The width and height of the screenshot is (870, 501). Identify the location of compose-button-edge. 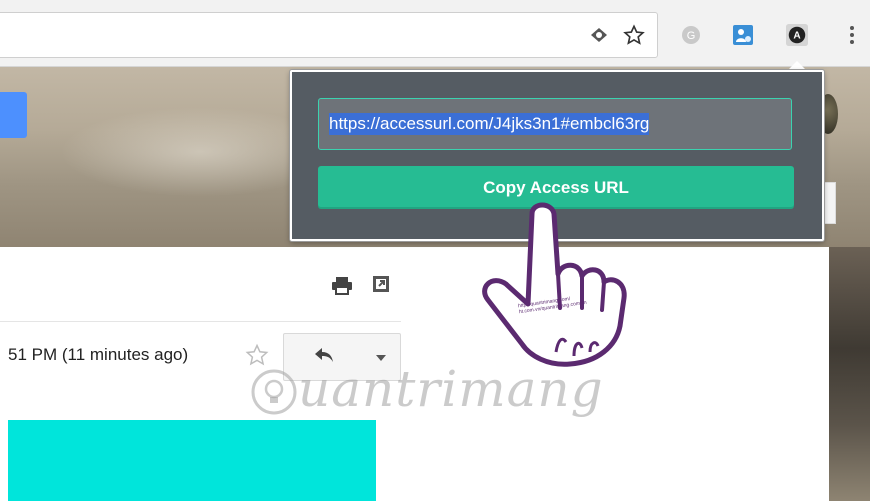
(13, 115).